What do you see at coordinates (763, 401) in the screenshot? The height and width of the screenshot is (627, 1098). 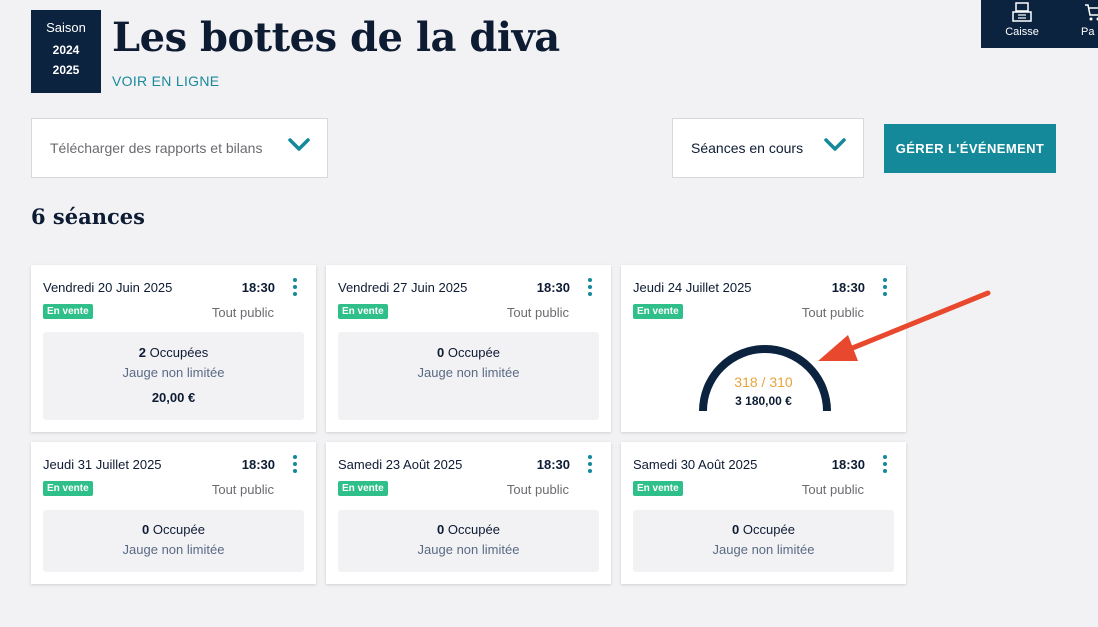 I see `gauge-amount: 3 180,00 €` at bounding box center [763, 401].